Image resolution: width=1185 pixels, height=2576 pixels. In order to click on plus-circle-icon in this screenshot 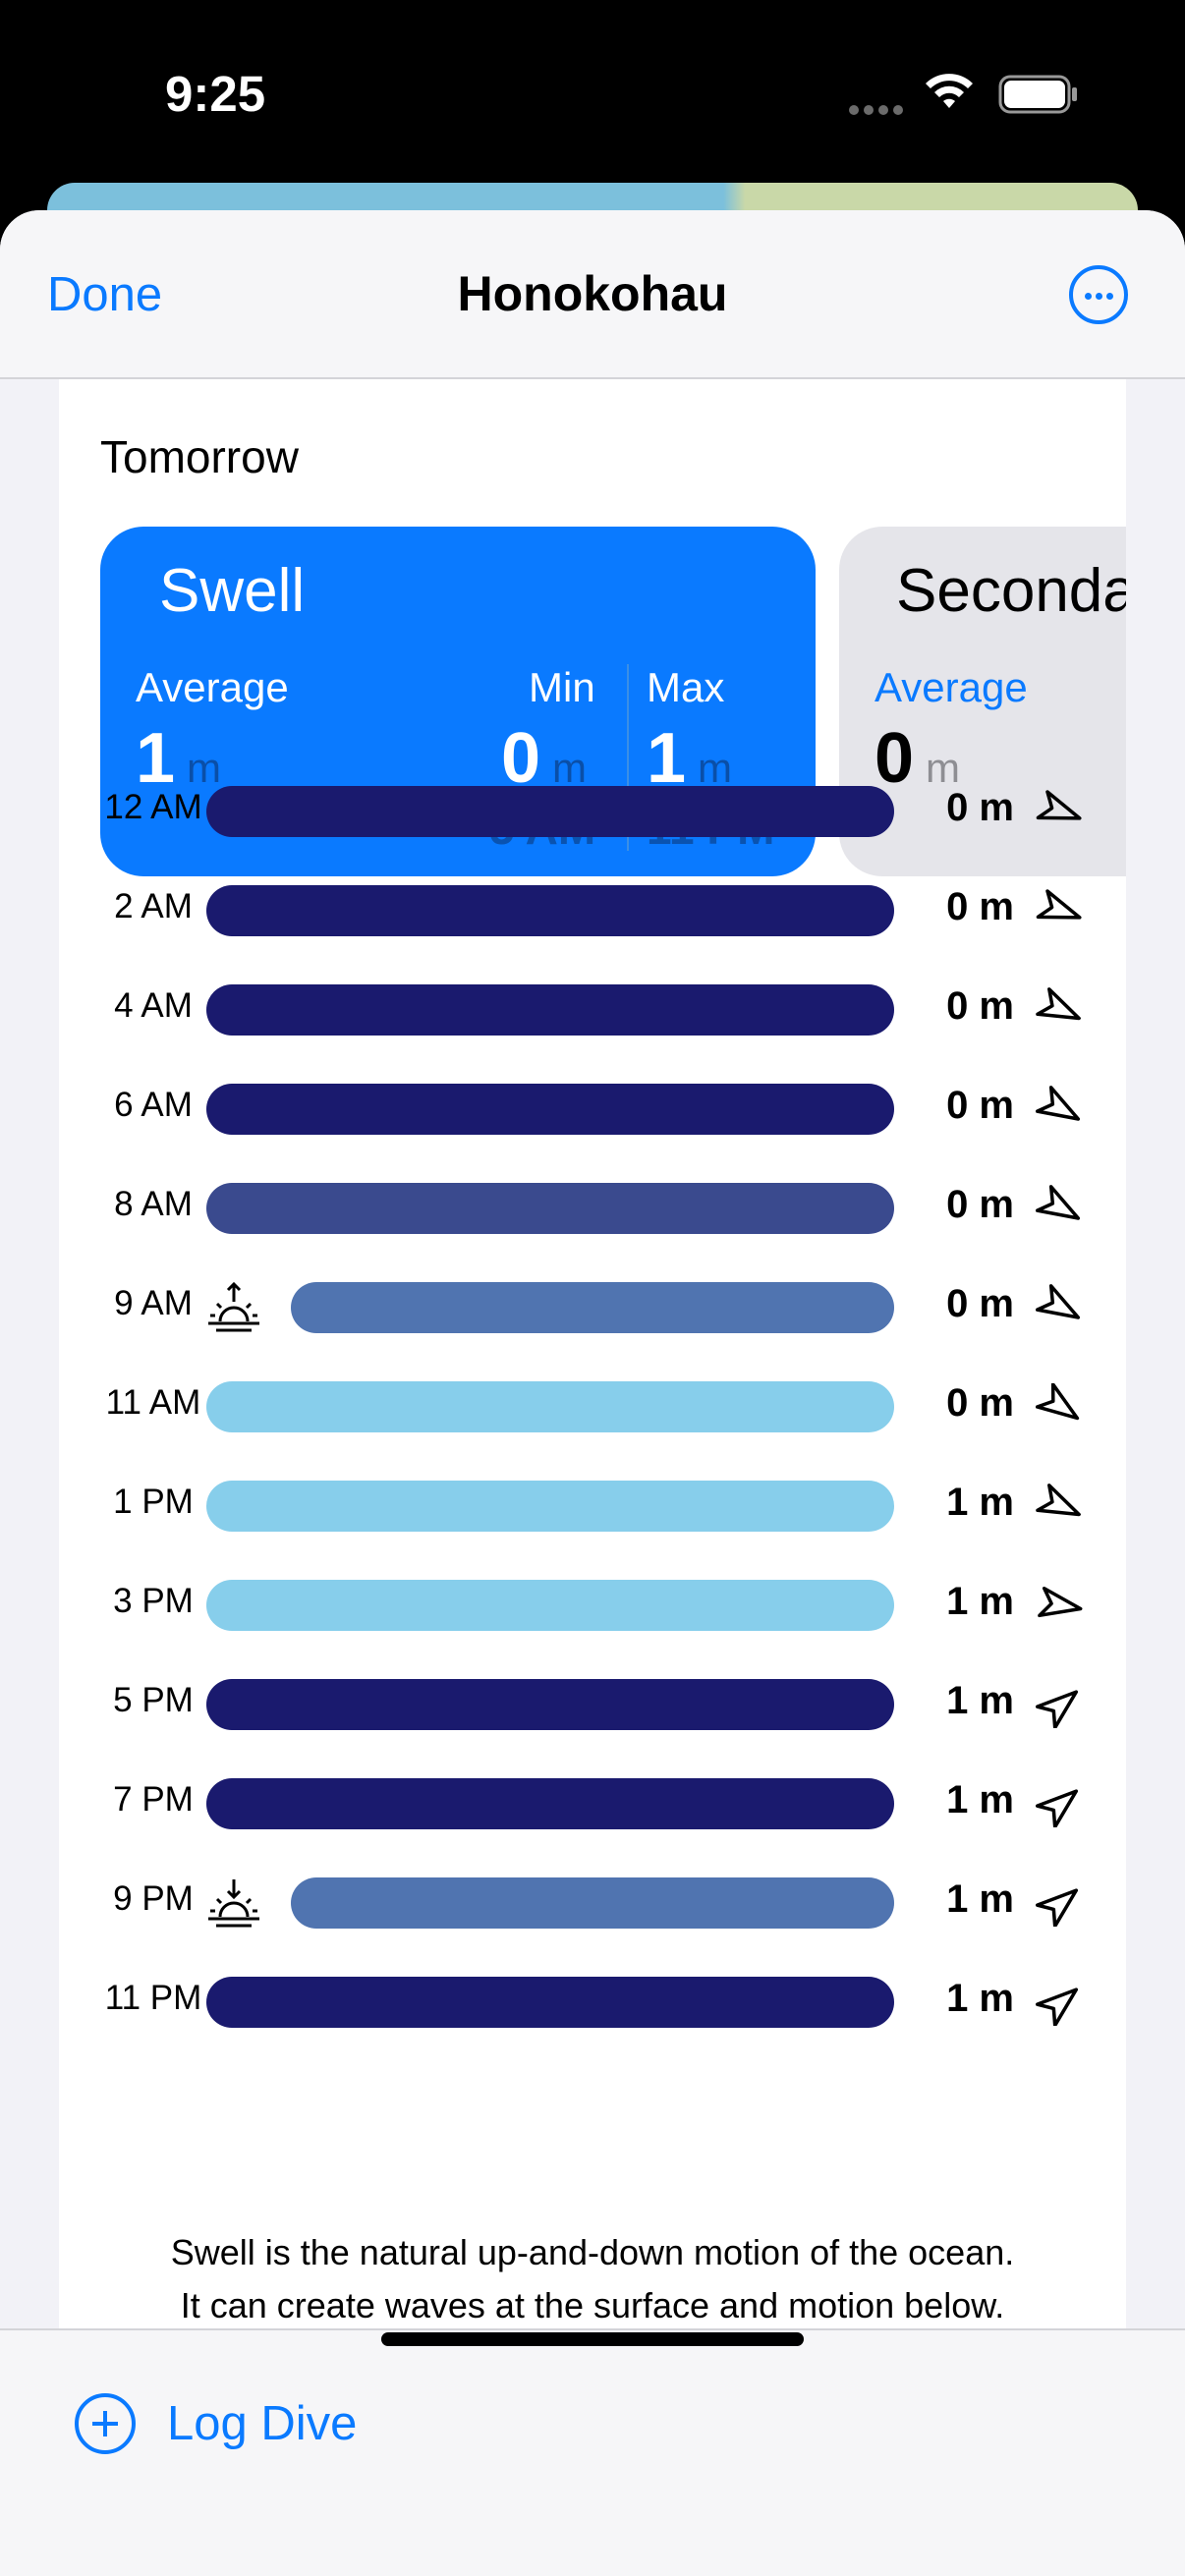, I will do `click(106, 2423)`.